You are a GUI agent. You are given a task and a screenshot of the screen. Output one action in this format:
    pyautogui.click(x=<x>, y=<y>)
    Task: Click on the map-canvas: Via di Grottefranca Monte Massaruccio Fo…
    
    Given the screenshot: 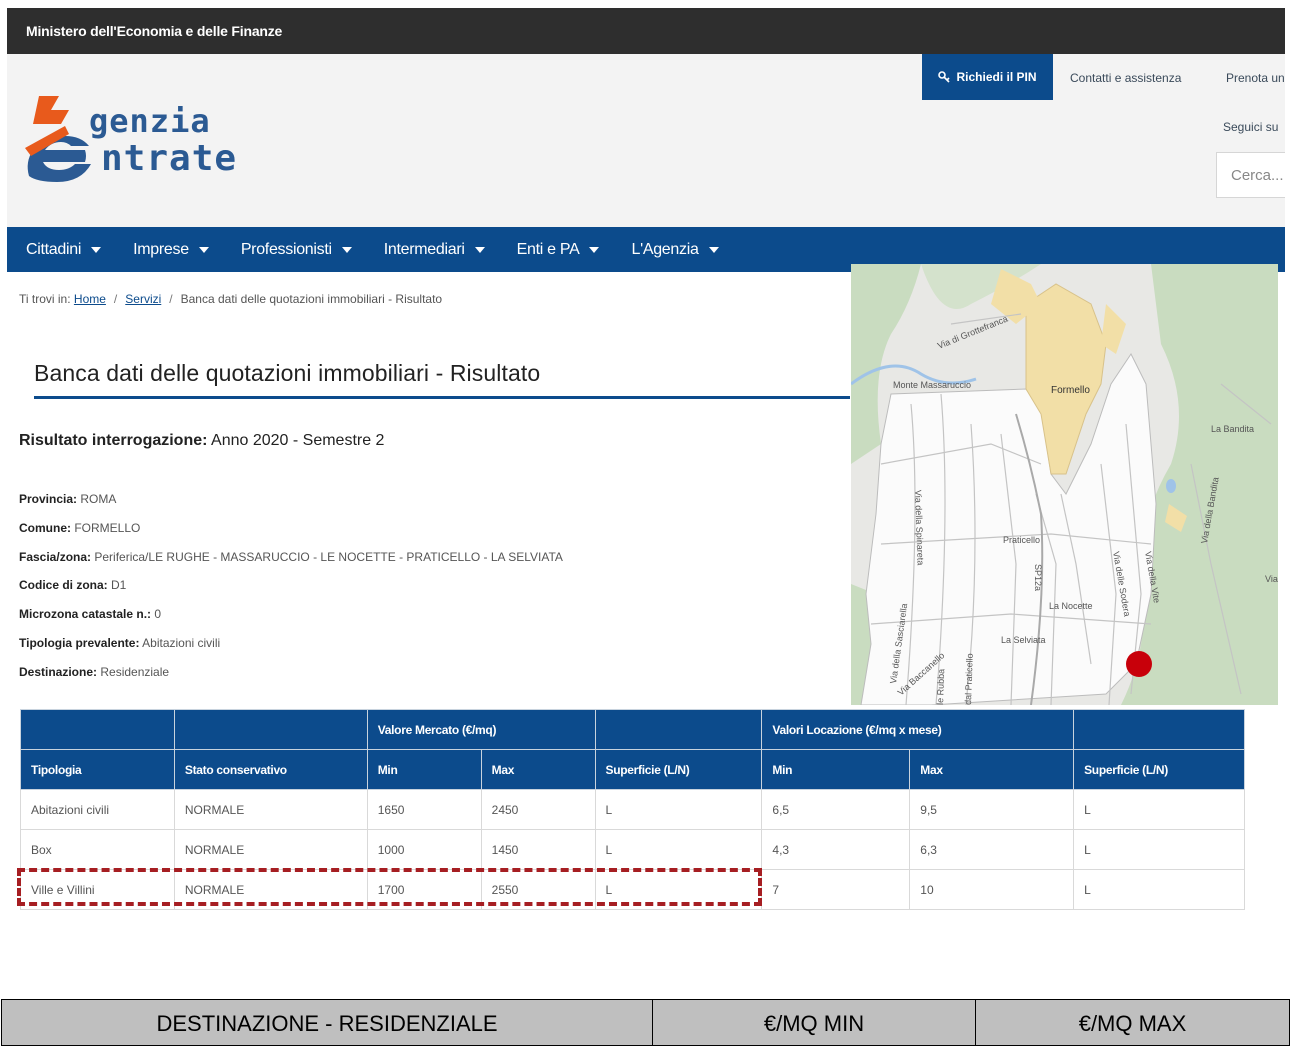 What is the action you would take?
    pyautogui.click(x=1064, y=484)
    